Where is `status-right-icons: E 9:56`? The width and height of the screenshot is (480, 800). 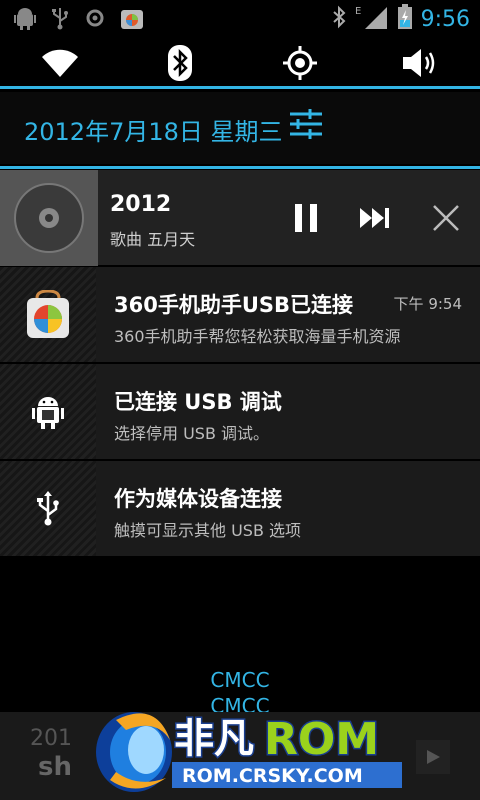
status-right-icons: E 9:56 is located at coordinates (400, 19).